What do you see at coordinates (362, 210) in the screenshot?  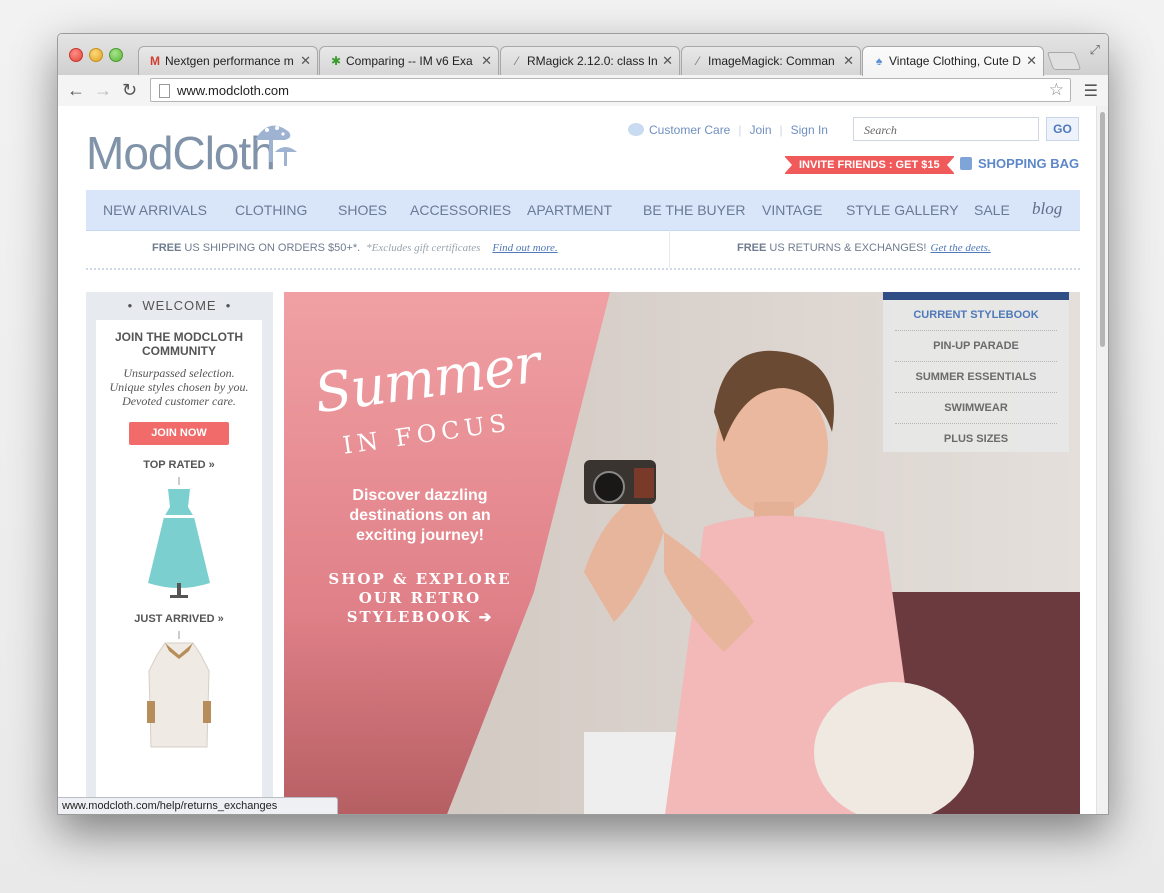 I see `nav-shoes: SHOES` at bounding box center [362, 210].